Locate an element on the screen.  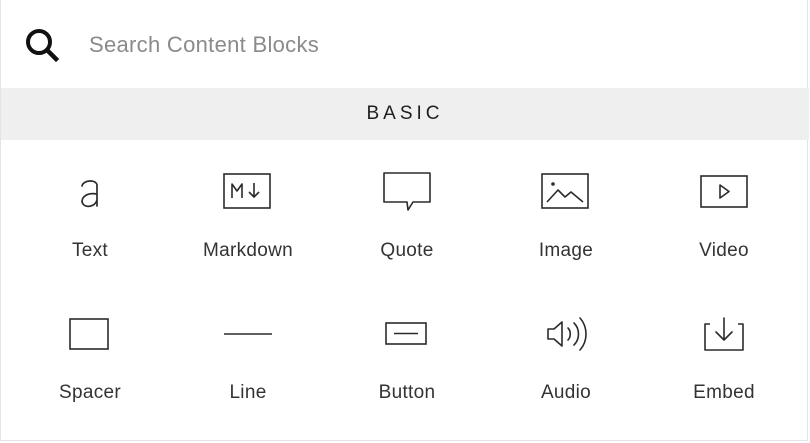
spacer-rectangle-icon is located at coordinates (90, 334).